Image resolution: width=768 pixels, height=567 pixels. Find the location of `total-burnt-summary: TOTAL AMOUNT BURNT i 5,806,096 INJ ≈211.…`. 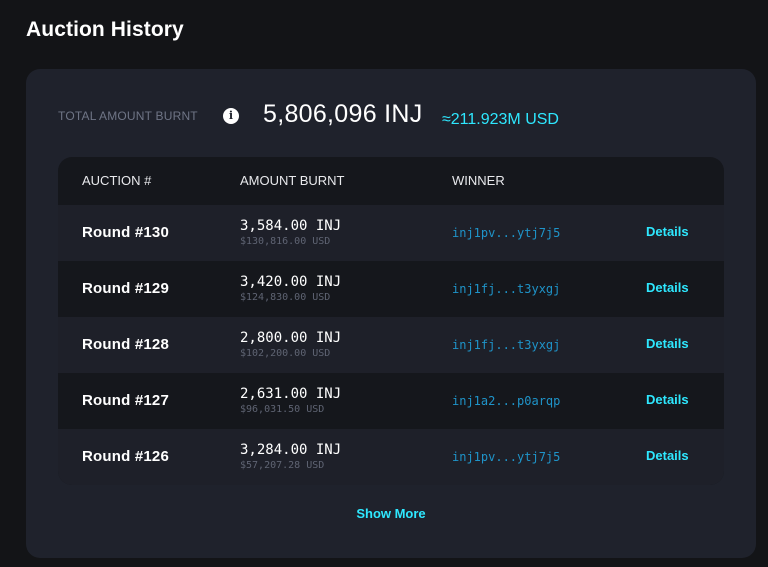

total-burnt-summary: TOTAL AMOUNT BURNT i 5,806,096 INJ ≈211.… is located at coordinates (398, 119).